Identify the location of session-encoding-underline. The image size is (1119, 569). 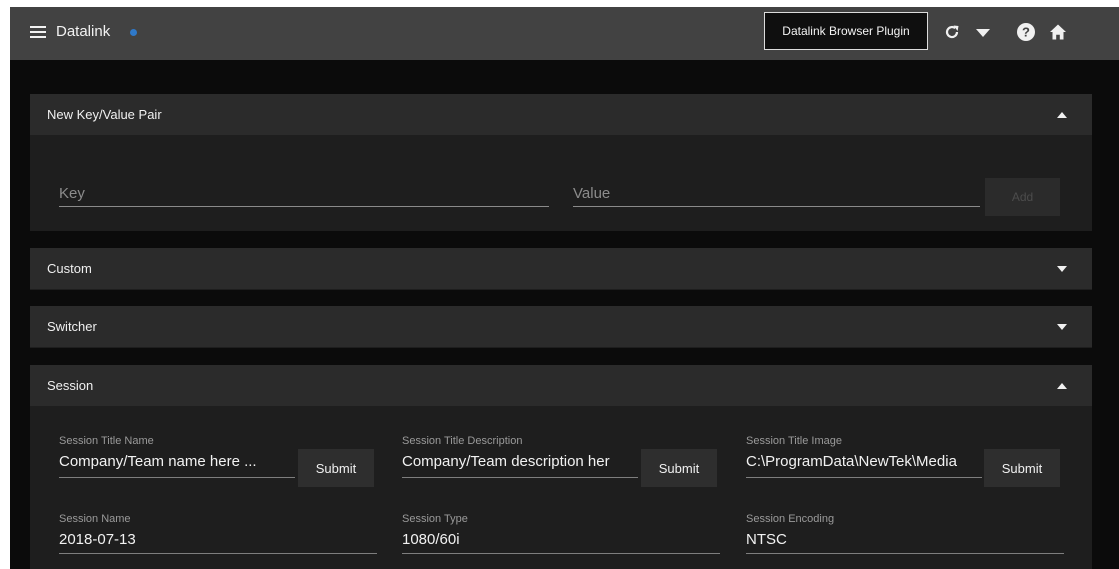
(905, 553).